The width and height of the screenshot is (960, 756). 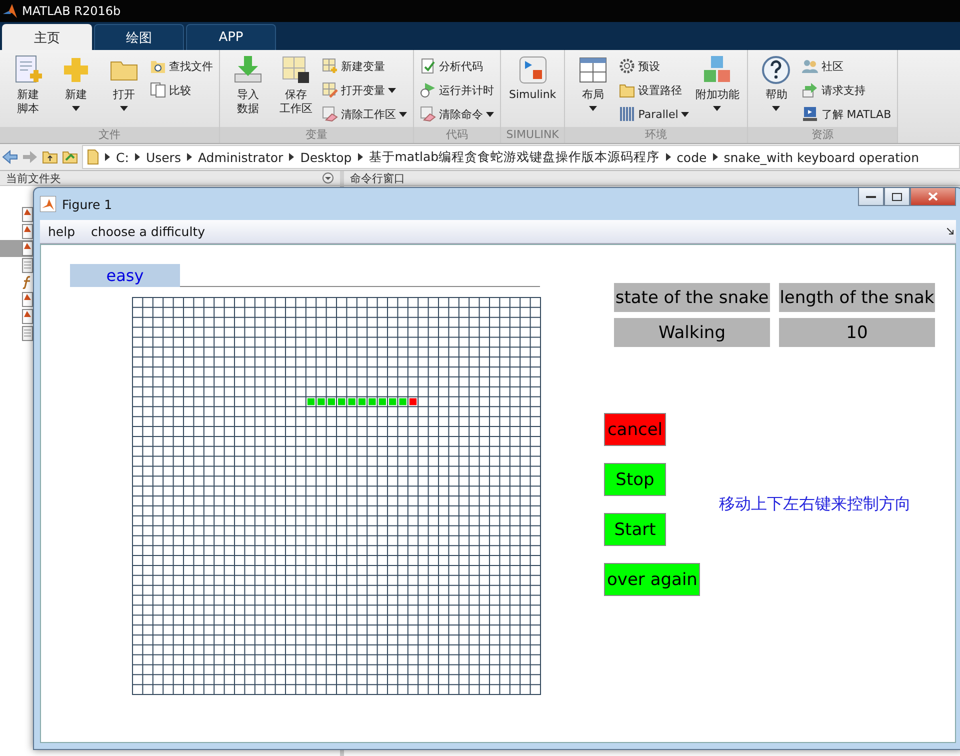 What do you see at coordinates (457, 66) in the screenshot?
I see `ribbon-button: 分析代码` at bounding box center [457, 66].